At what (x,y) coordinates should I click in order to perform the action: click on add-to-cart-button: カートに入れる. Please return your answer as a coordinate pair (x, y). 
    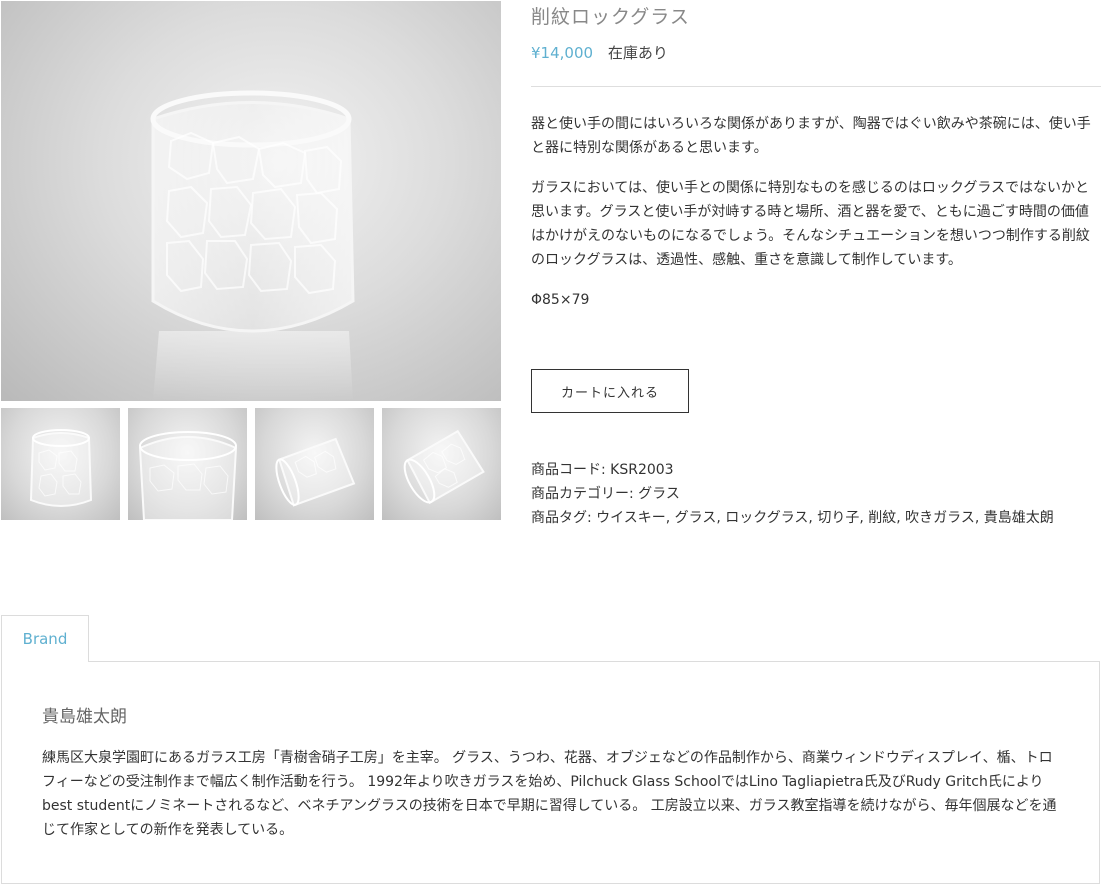
    Looking at the image, I should click on (610, 391).